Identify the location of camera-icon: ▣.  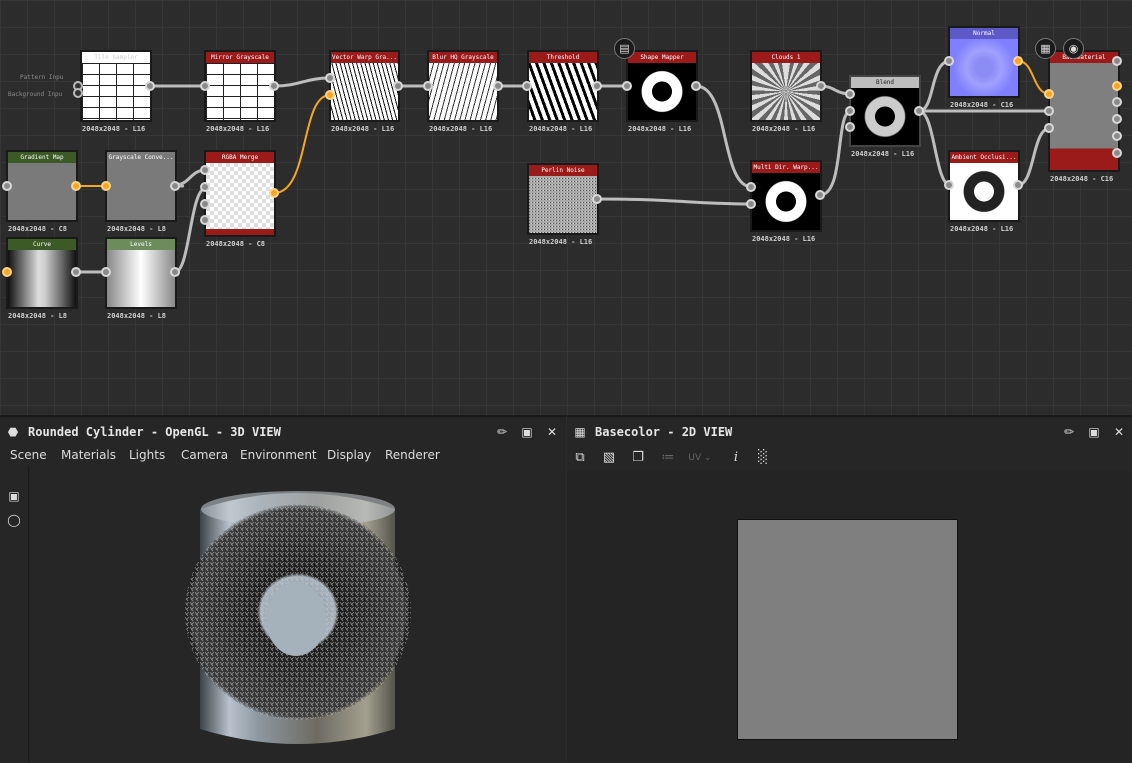
(14, 496).